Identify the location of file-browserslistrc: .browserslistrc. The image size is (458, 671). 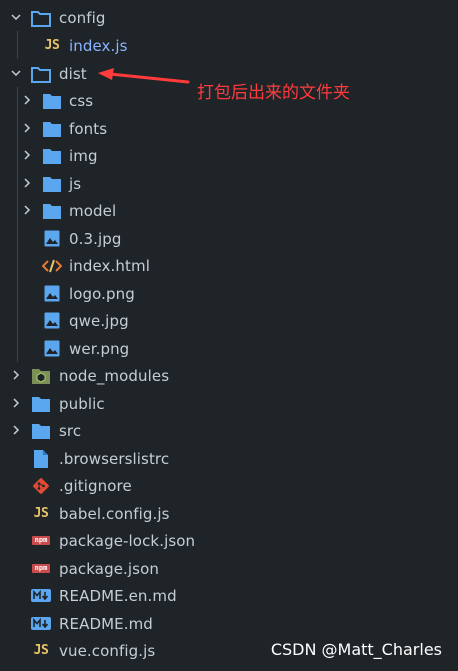
(229, 458).